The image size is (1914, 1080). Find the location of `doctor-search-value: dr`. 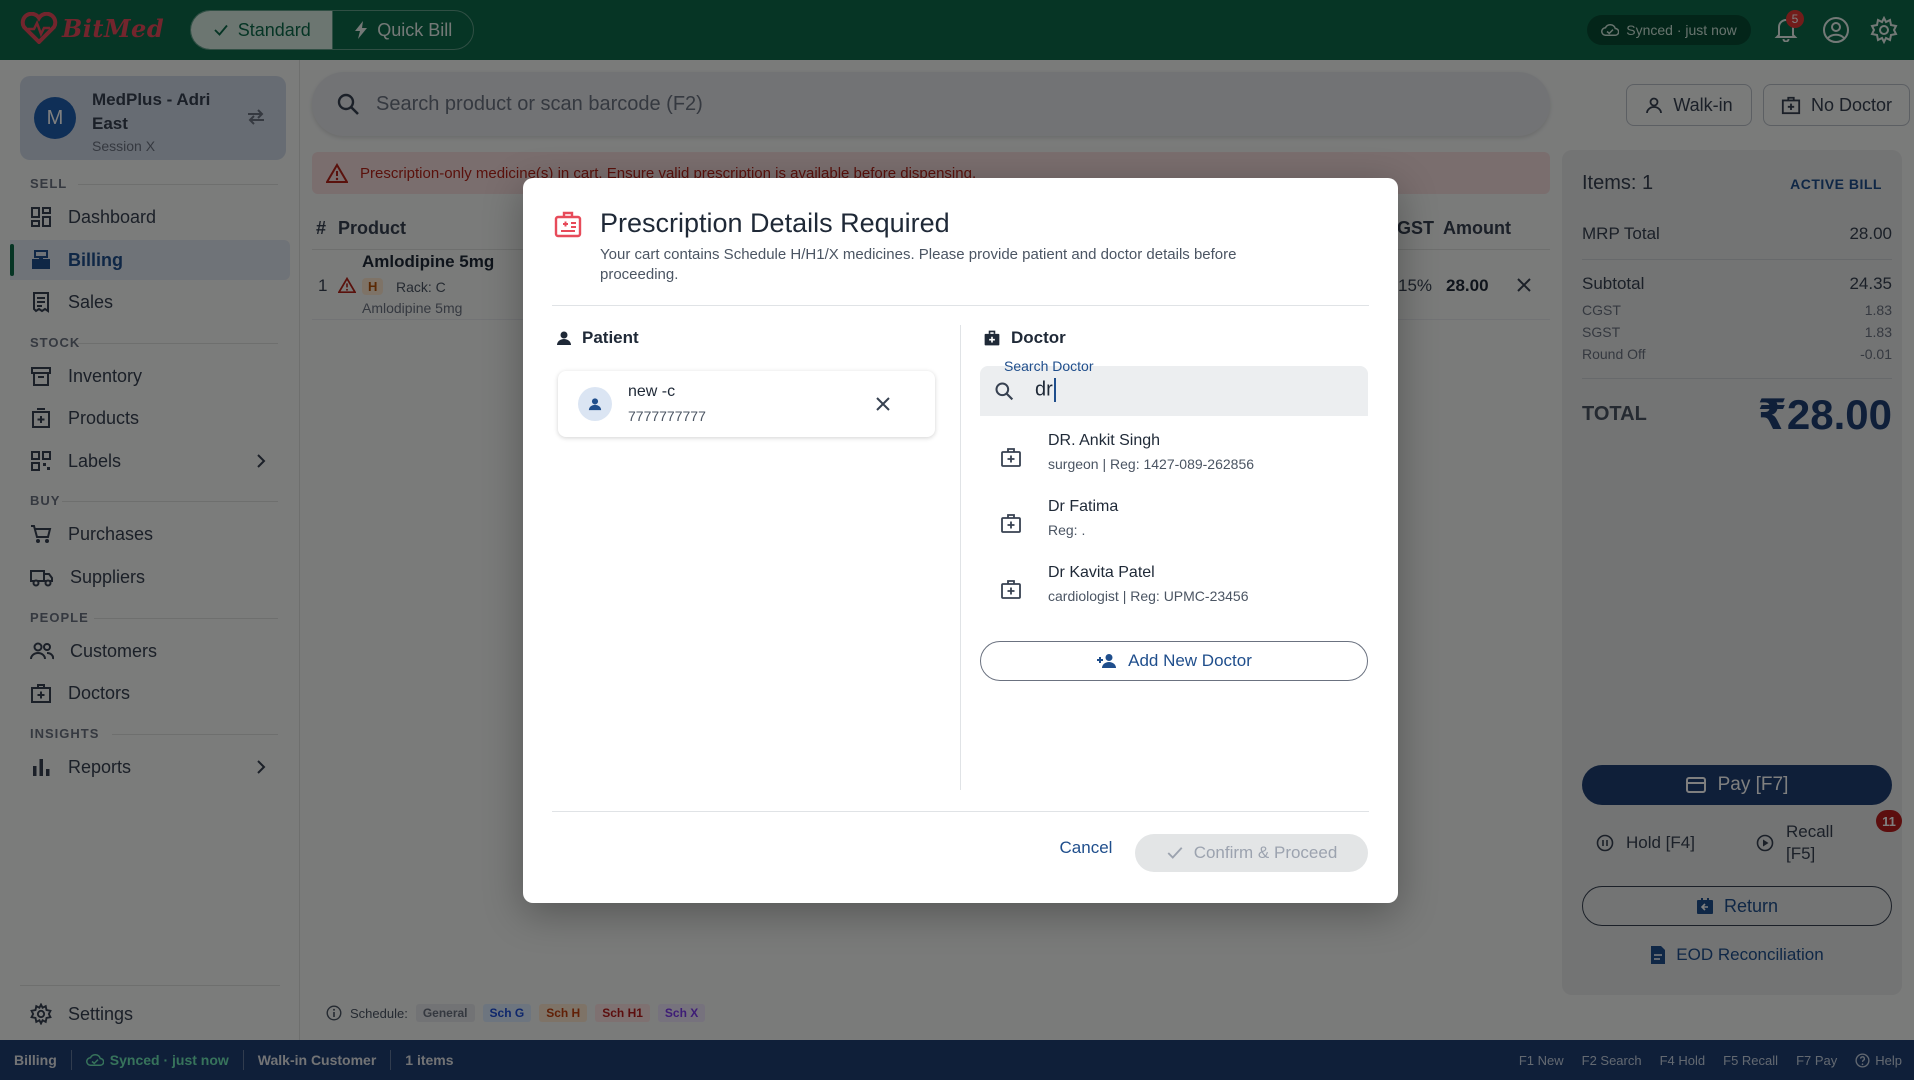

doctor-search-value: dr is located at coordinates (1045, 390).